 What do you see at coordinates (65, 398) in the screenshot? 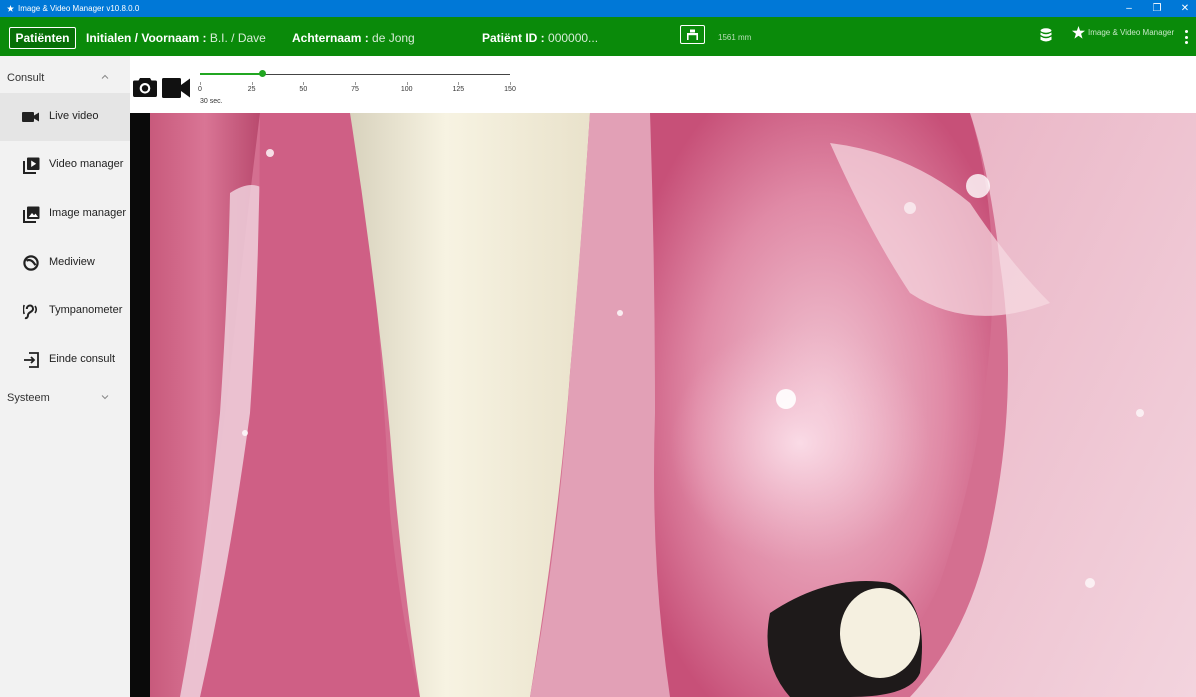
I see `section-systeem: Systeem` at bounding box center [65, 398].